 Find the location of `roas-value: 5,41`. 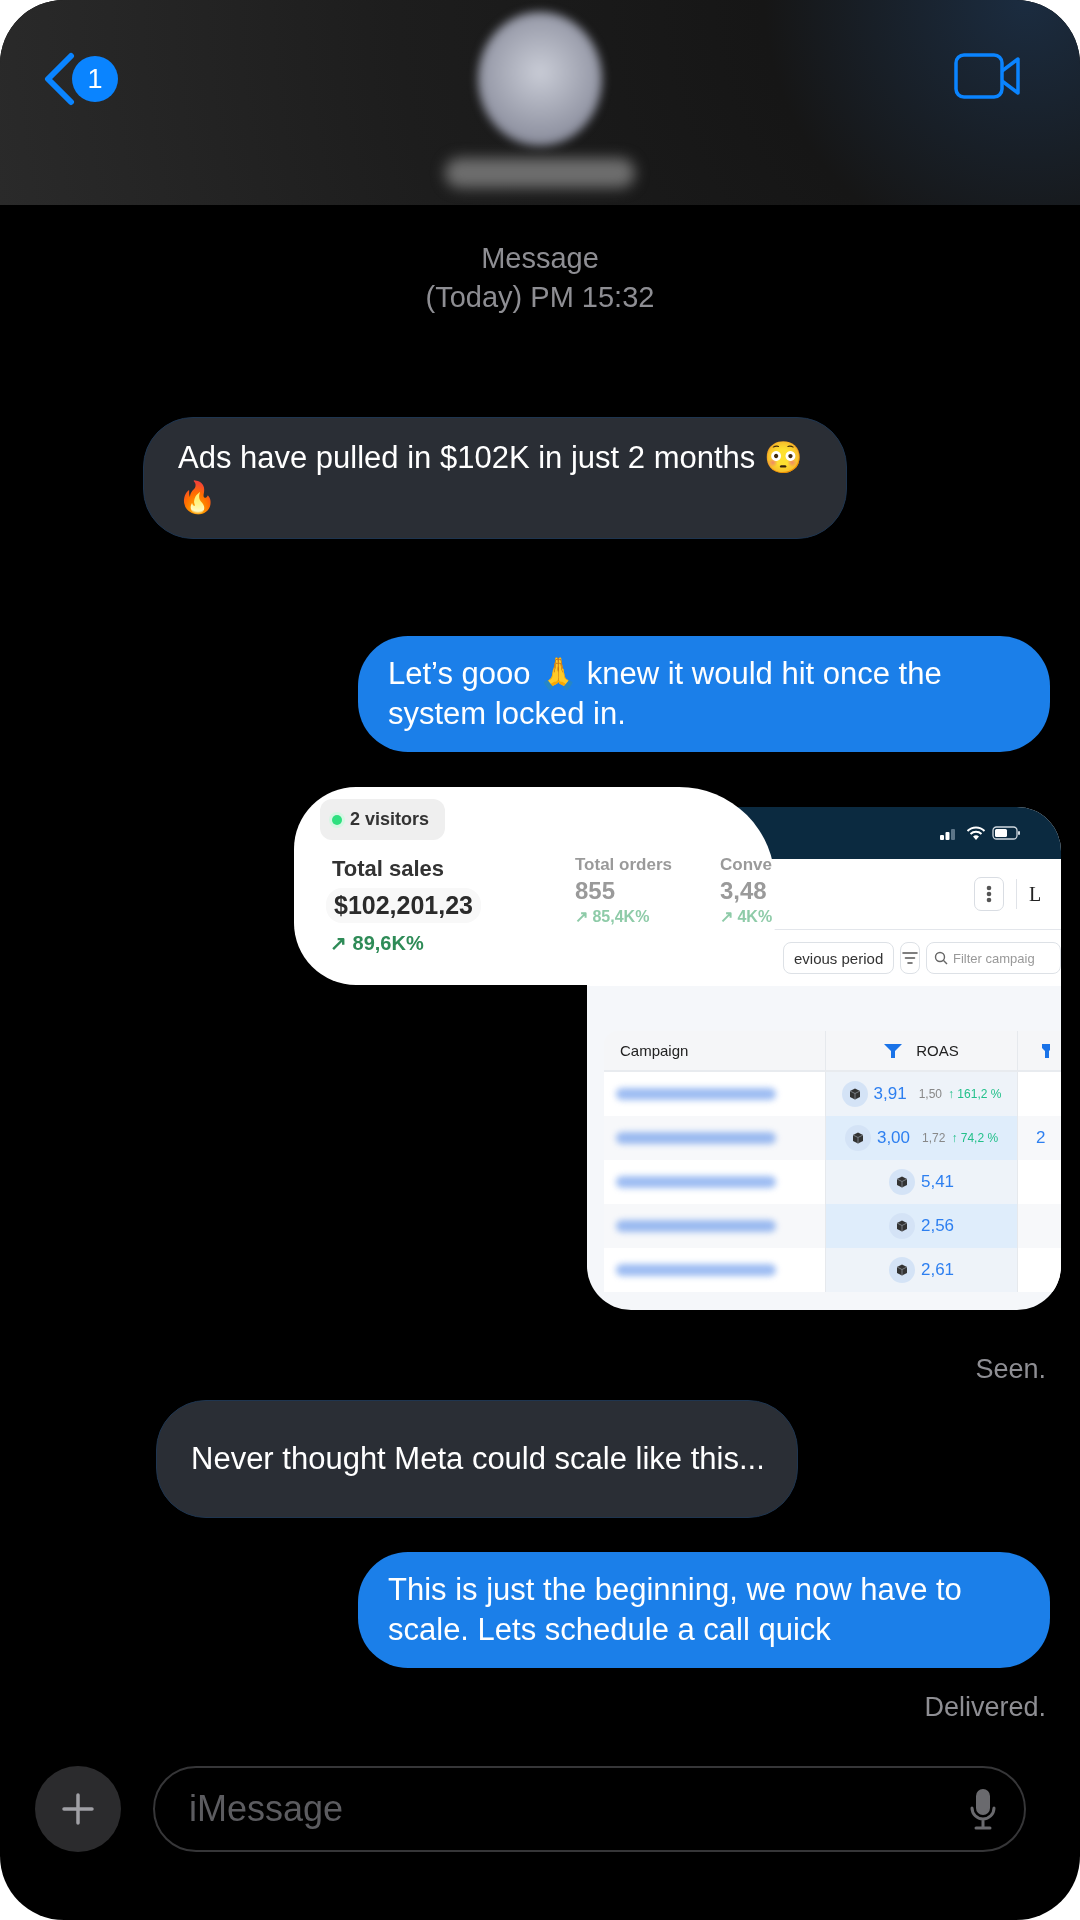

roas-value: 5,41 is located at coordinates (937, 1182).